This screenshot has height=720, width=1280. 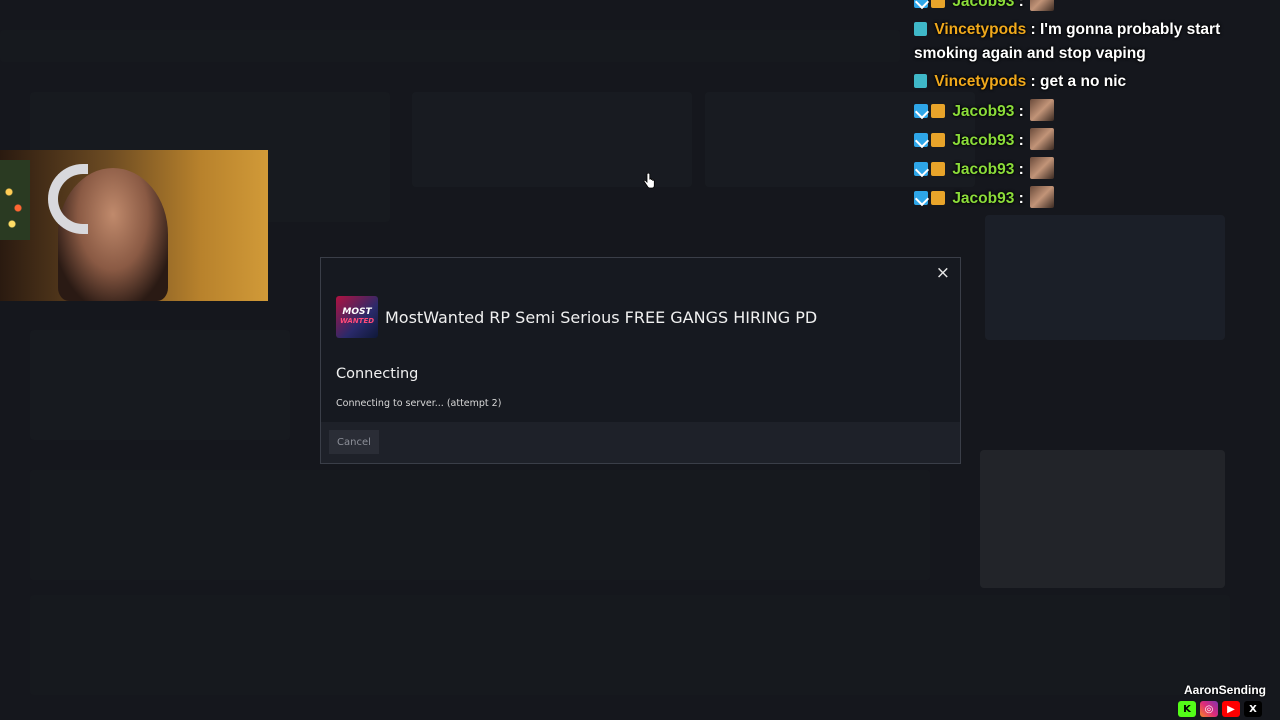 I want to click on cancel-button: Cancel, so click(x=354, y=442).